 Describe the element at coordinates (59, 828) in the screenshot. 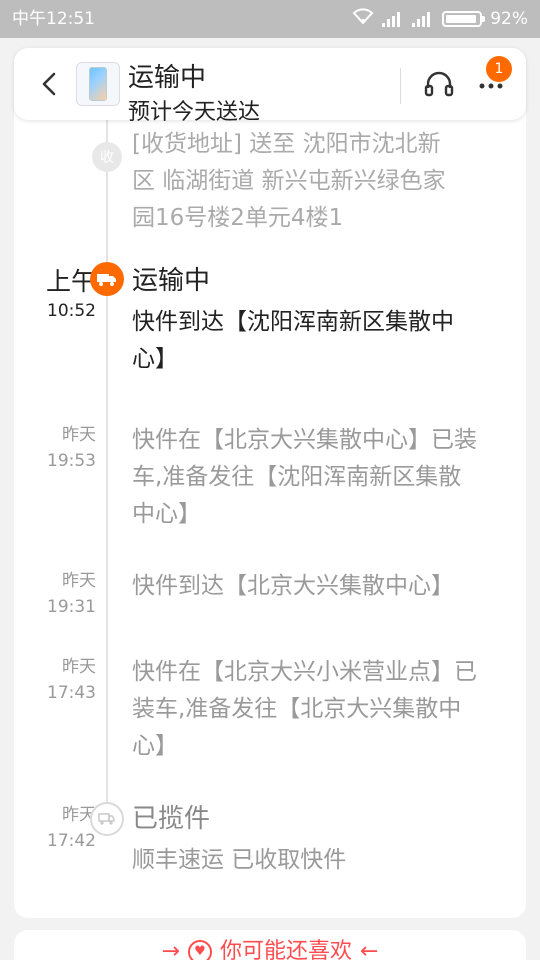

I see `event-time: 昨天 17:42` at that location.